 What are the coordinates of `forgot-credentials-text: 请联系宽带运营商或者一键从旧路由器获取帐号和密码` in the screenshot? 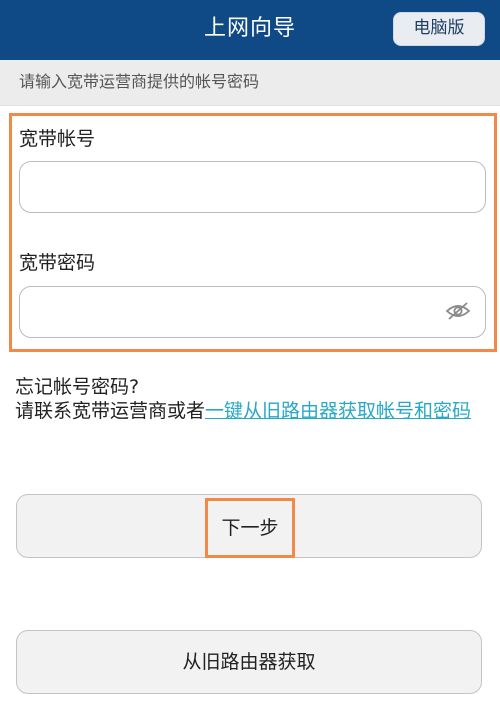 It's located at (245, 411).